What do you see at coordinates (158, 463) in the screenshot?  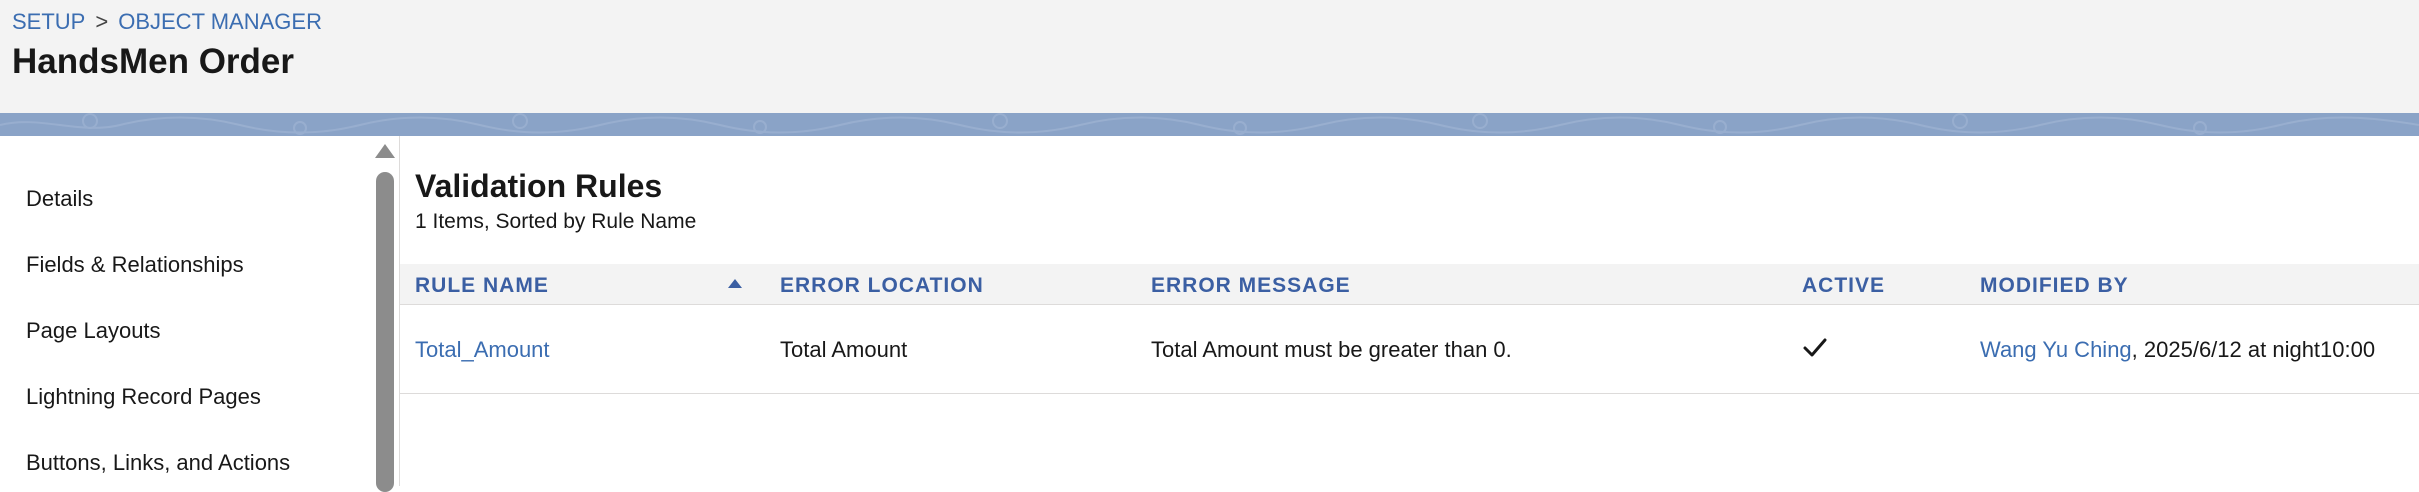 I see `sidebar-item-buttons-links-actions: Buttons, Links, and Actions` at bounding box center [158, 463].